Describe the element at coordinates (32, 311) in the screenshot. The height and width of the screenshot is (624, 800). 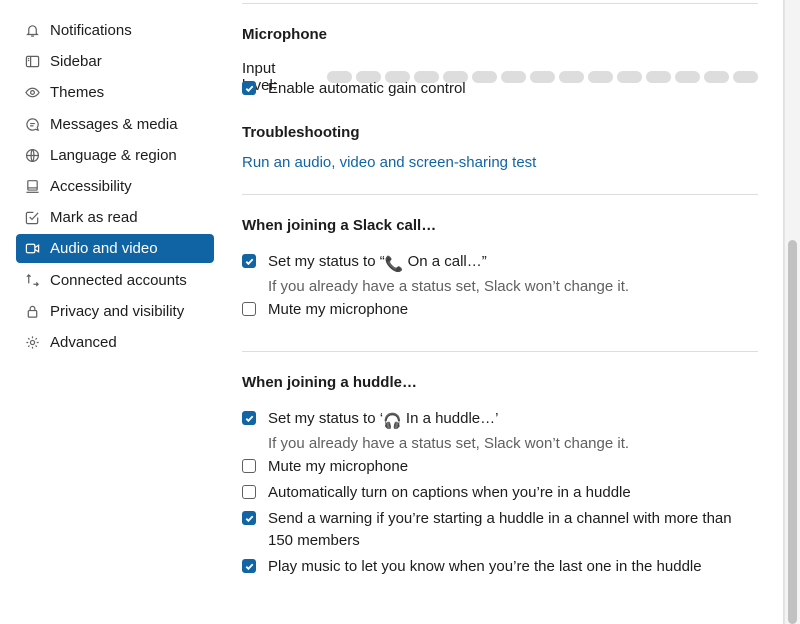
I see `lock-icon` at that location.